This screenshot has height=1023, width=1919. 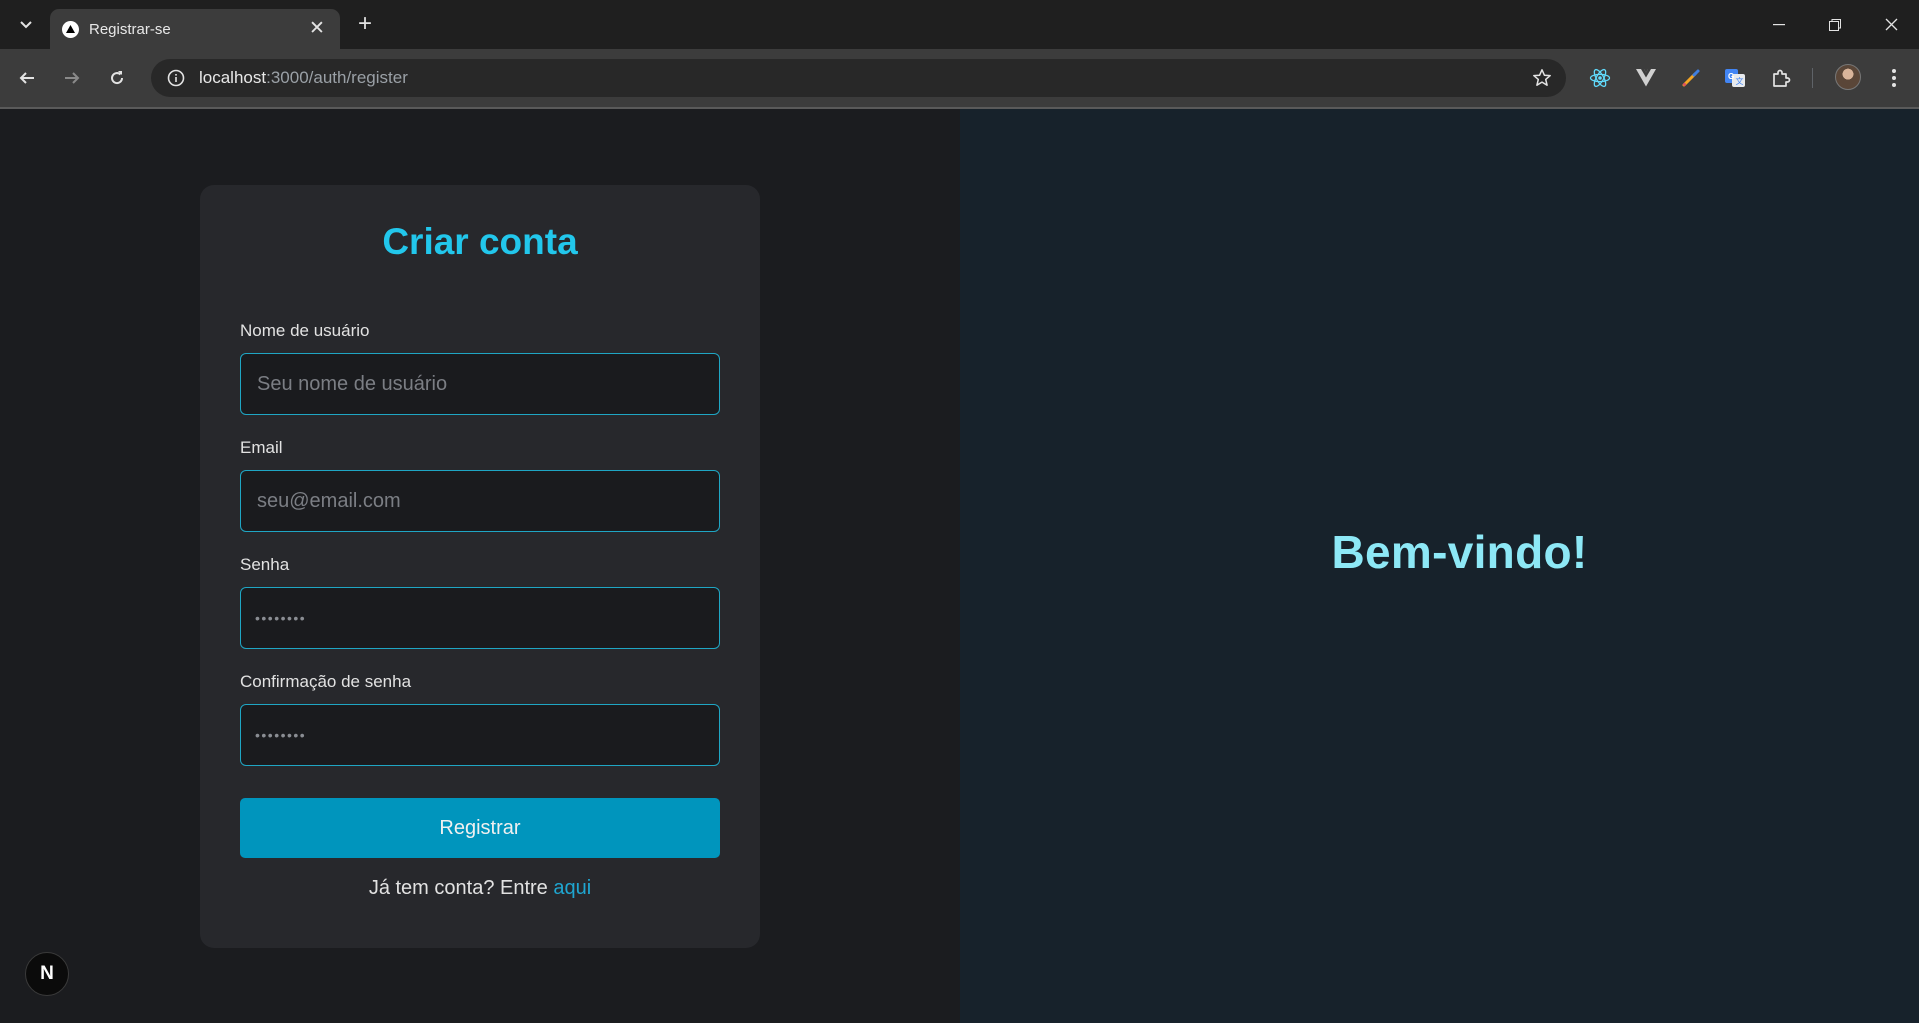 I want to click on url-path: :3000/auth/register, so click(x=337, y=77).